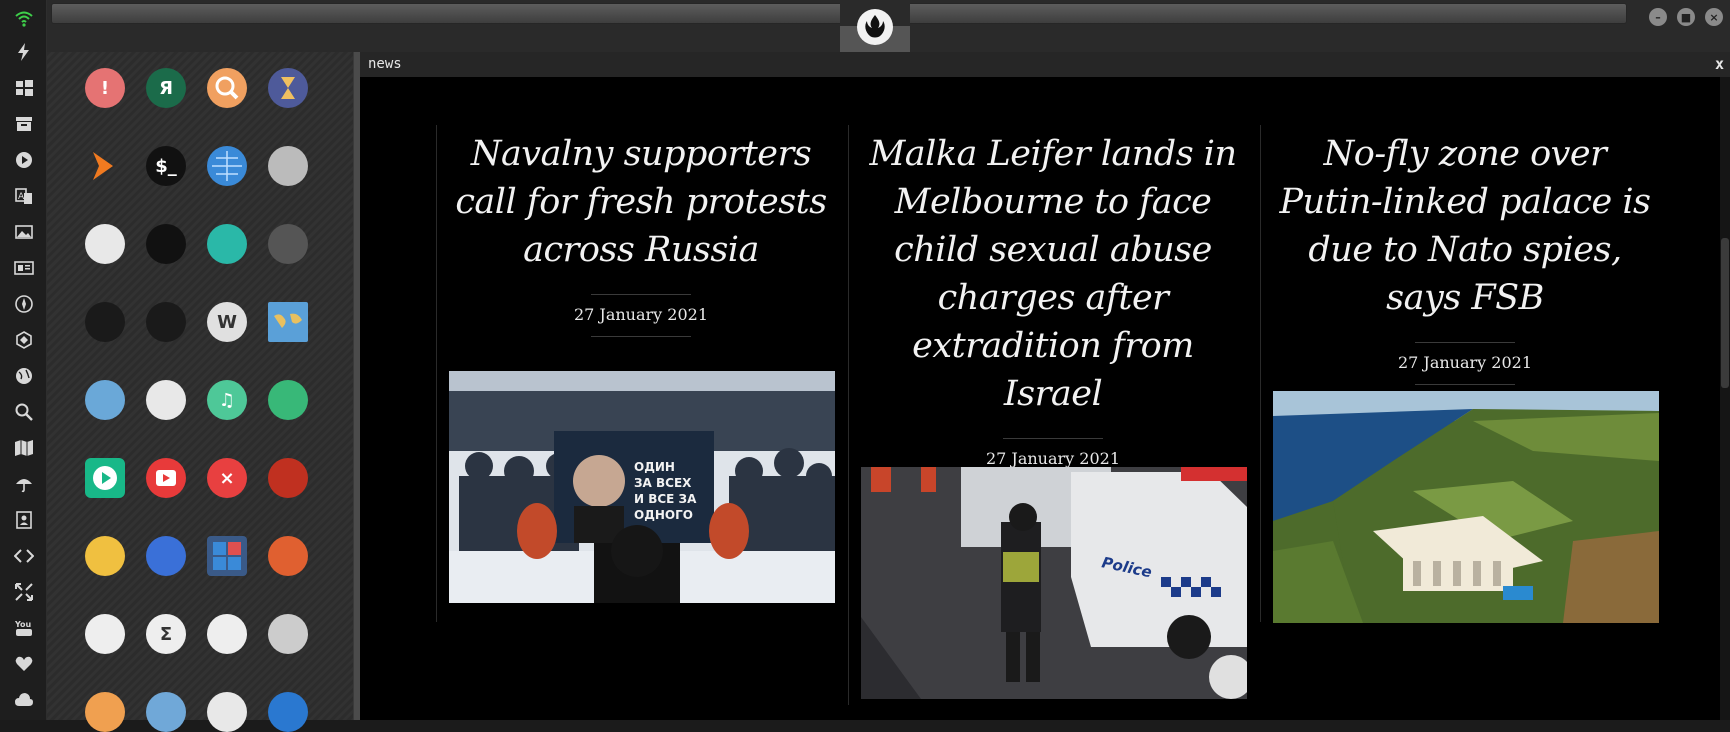 The height and width of the screenshot is (732, 1730). Describe the element at coordinates (227, 712) in the screenshot. I see `presentation-app-icon` at that location.